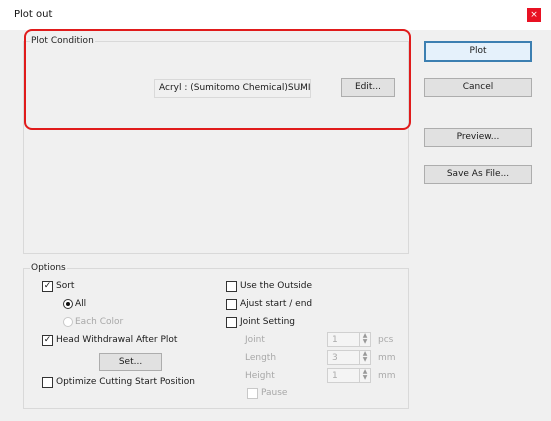  I want to click on plot-button-label: Plot, so click(478, 51).